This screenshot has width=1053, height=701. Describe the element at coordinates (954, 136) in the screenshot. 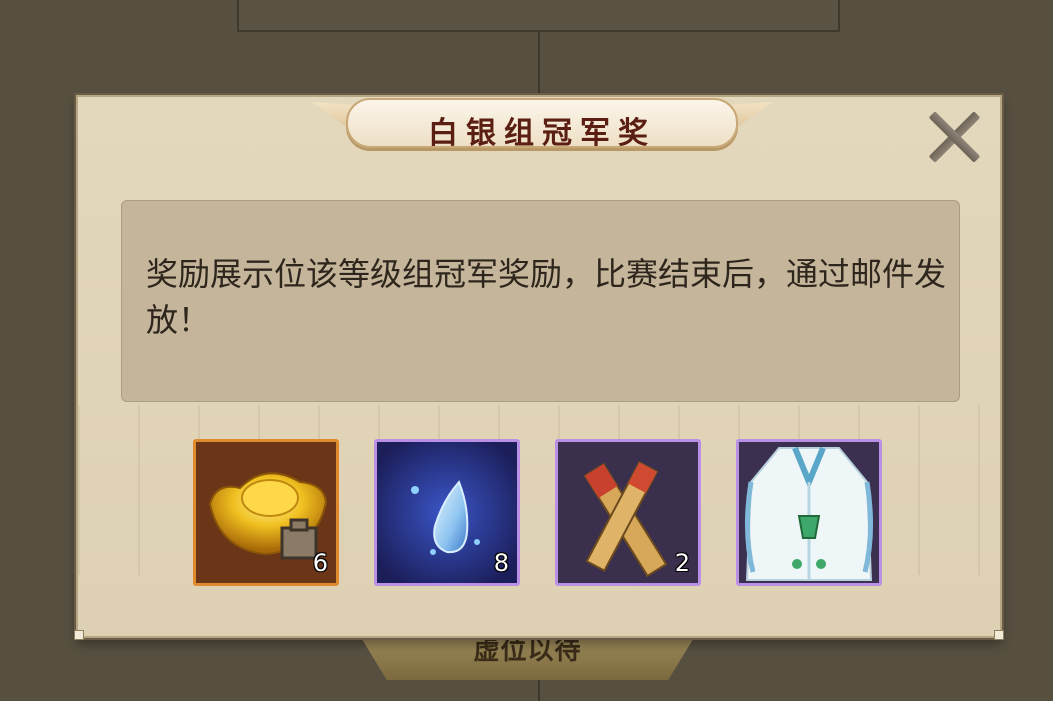

I see `close-button` at that location.